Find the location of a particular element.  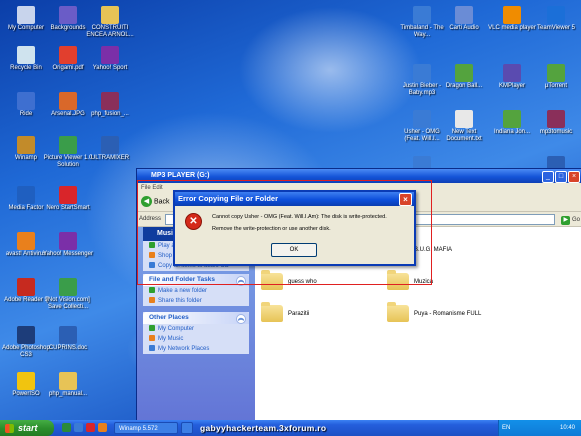

task-link: My Network Places is located at coordinates (196, 349).